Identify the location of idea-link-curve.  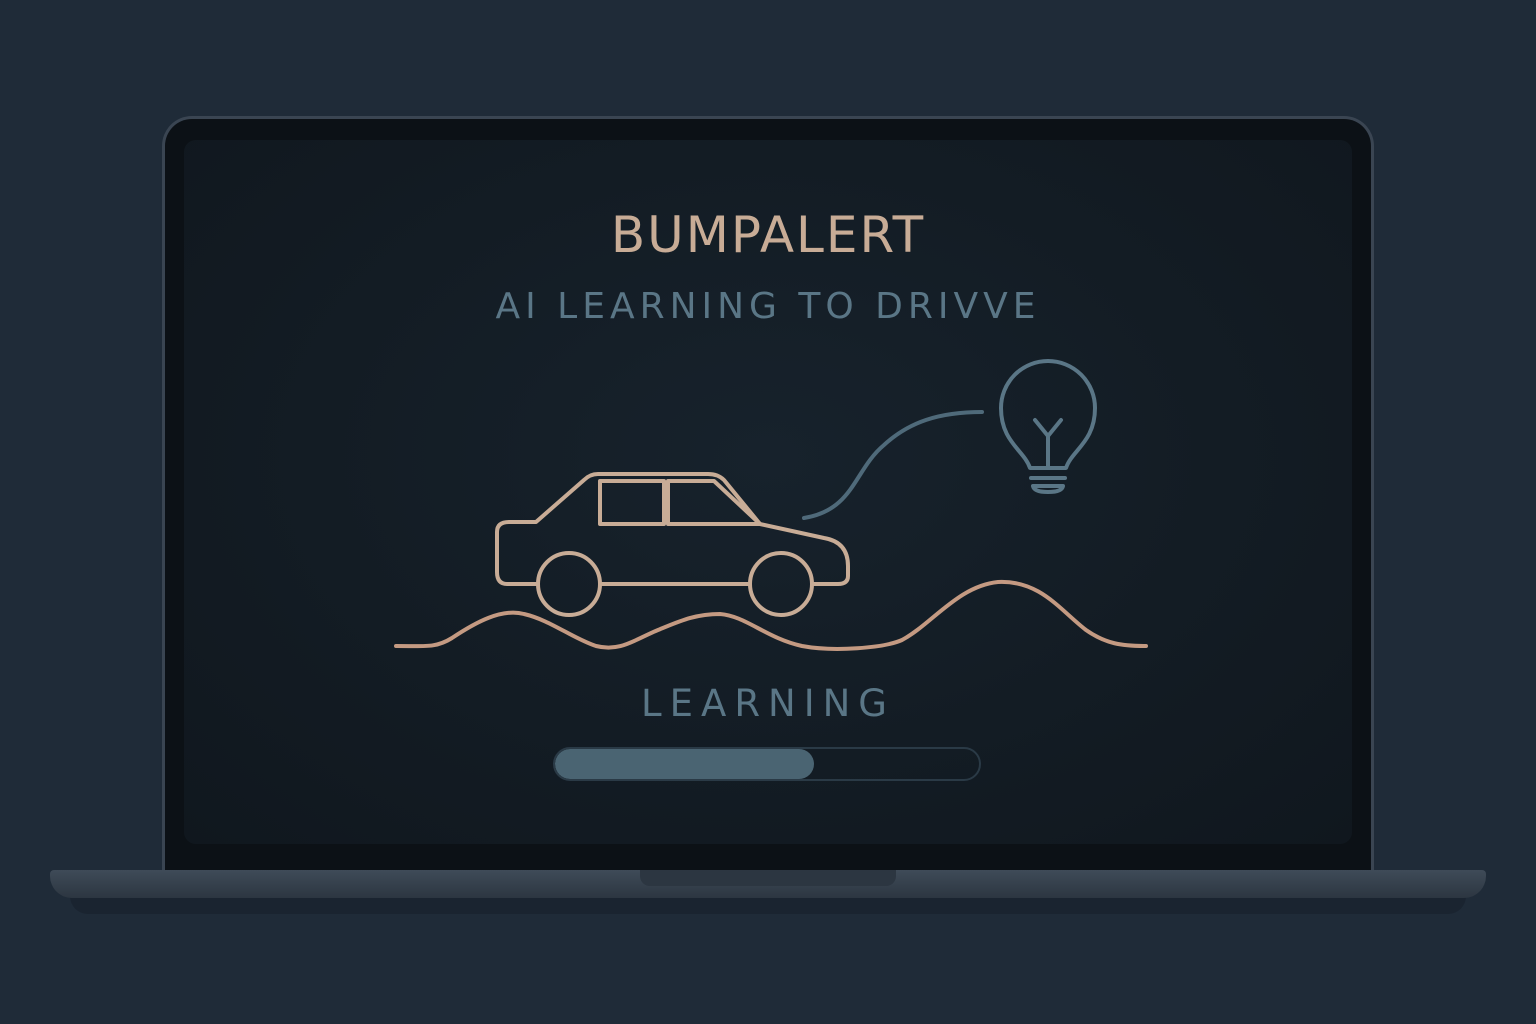
(893, 465).